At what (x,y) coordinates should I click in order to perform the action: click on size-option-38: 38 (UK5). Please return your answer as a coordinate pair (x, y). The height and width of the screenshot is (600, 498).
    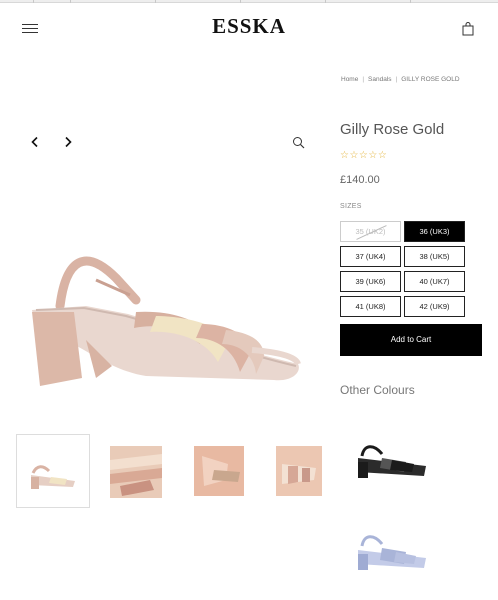
    Looking at the image, I should click on (434, 256).